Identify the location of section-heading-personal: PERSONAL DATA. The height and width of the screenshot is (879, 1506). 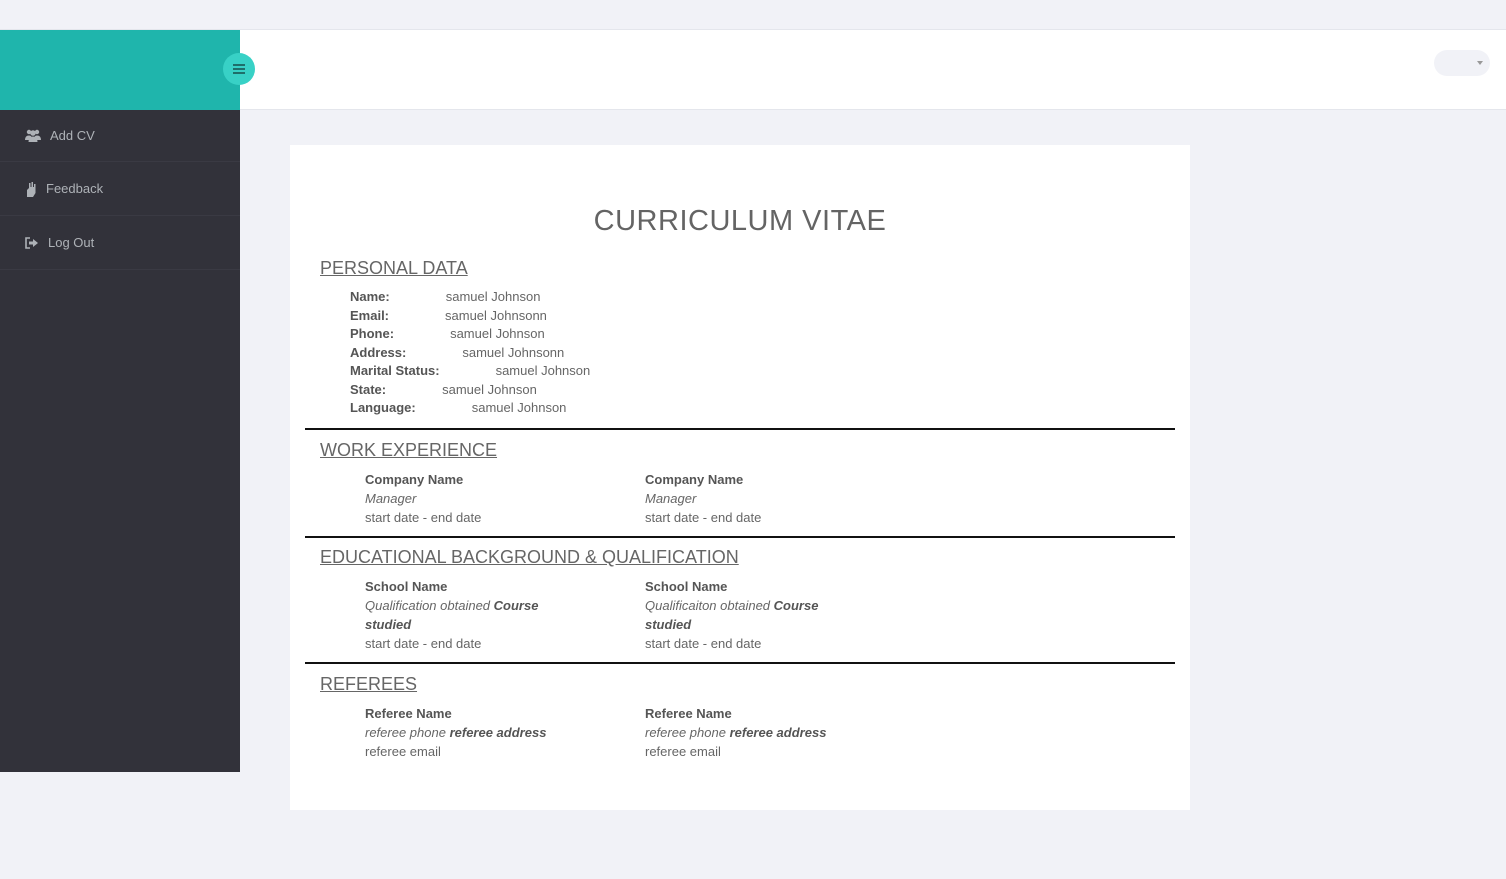
(394, 268).